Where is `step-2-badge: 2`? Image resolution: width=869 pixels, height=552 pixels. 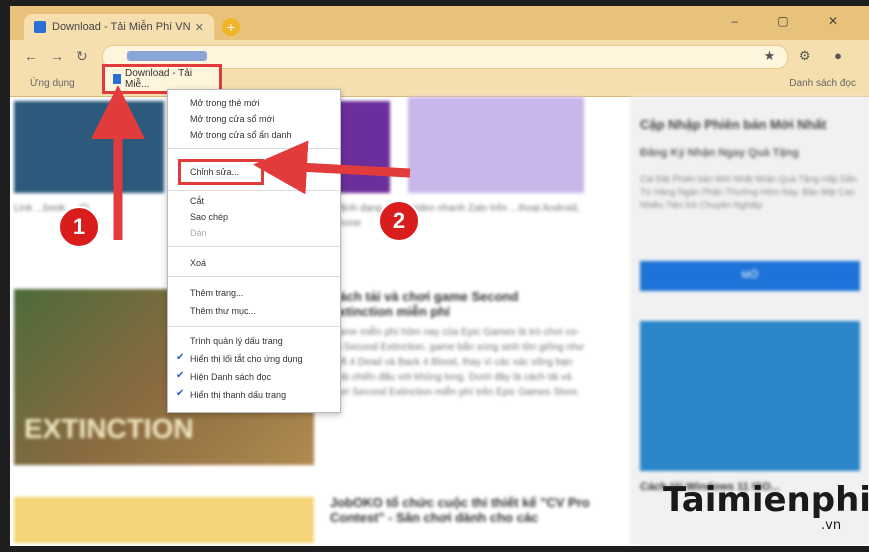 step-2-badge: 2 is located at coordinates (399, 221).